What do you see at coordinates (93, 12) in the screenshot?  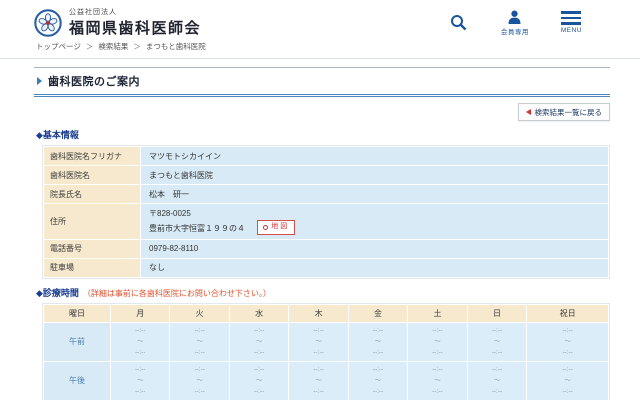 I see `org-type-label: 公益社団法人` at bounding box center [93, 12].